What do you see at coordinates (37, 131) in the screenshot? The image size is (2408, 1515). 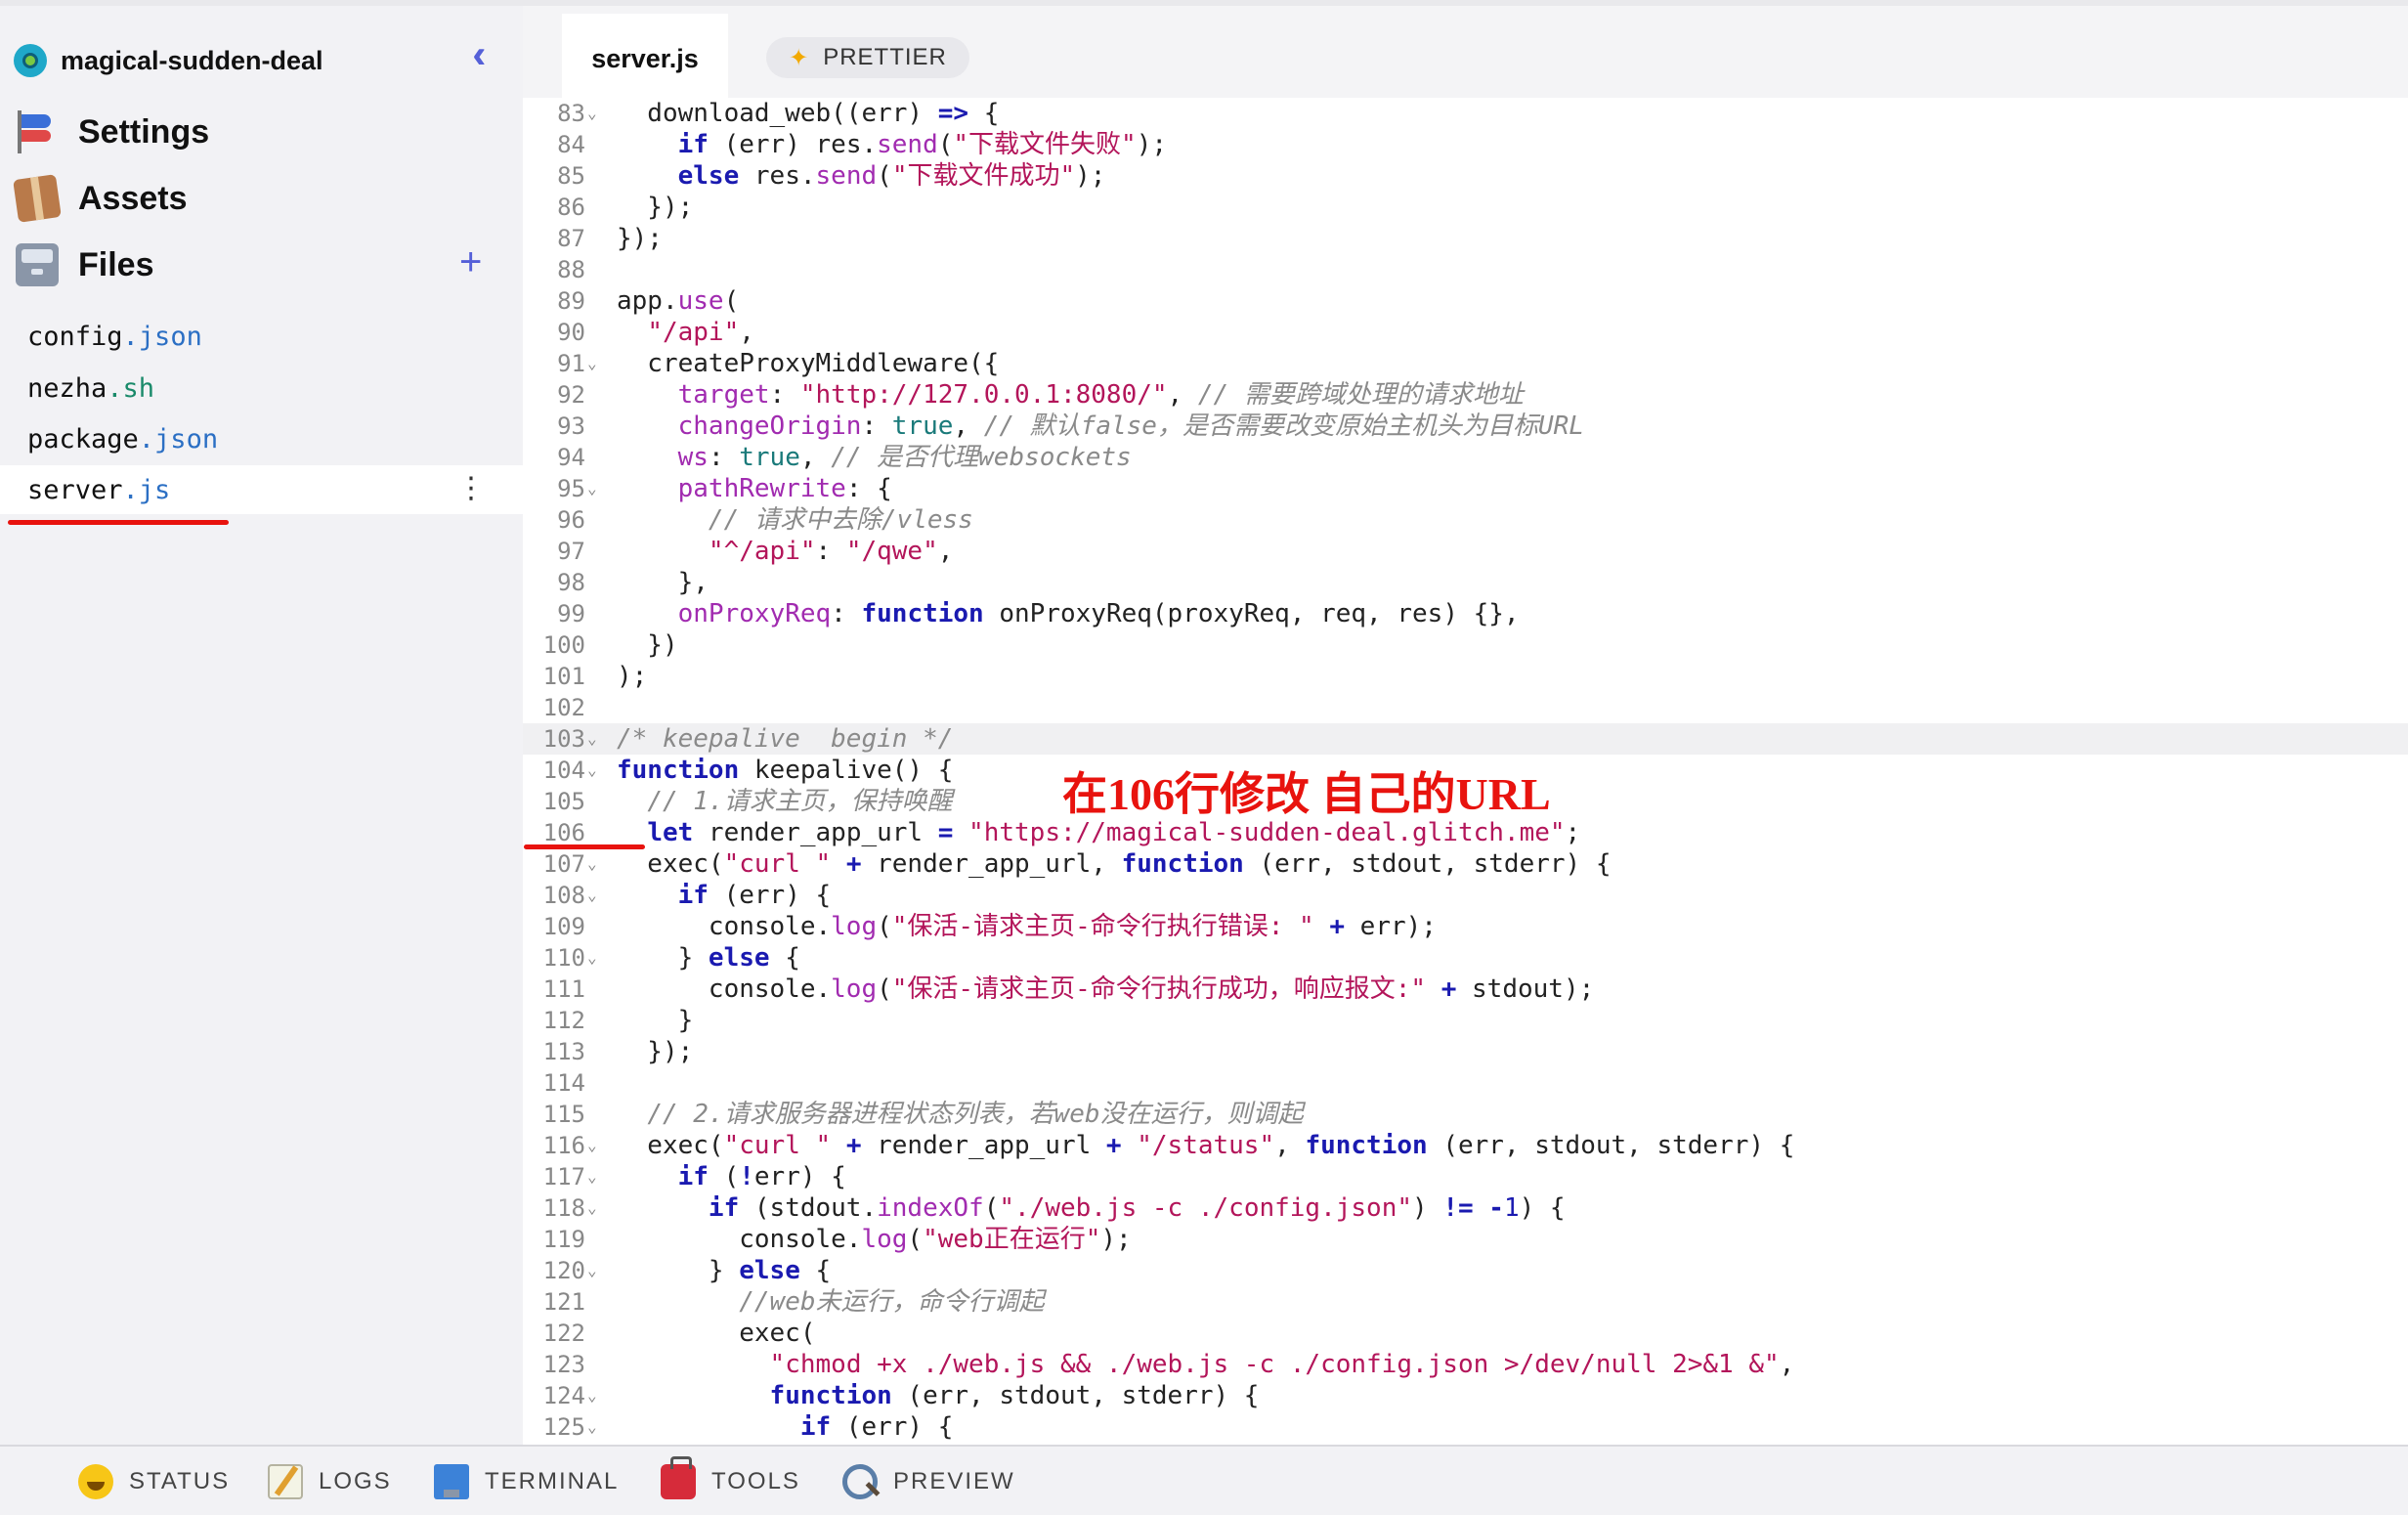 I see `carp-streamer-icon` at bounding box center [37, 131].